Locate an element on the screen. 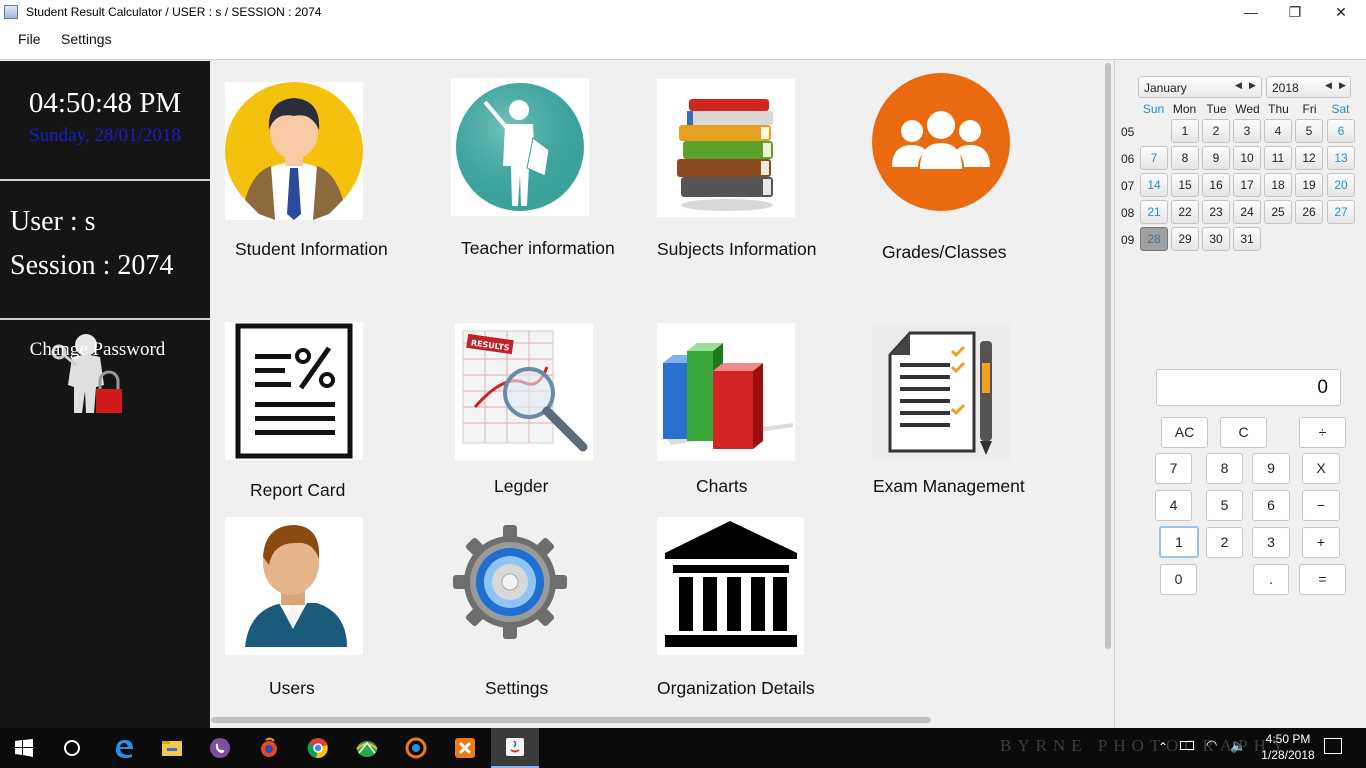  menu-settings: Settings is located at coordinates (86, 39).